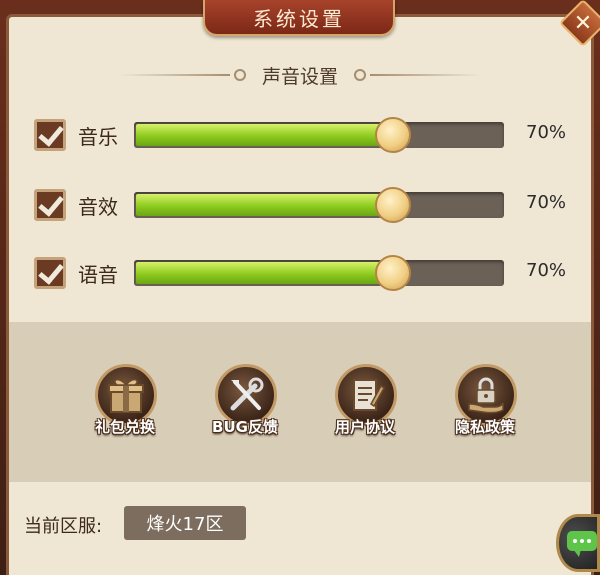 The width and height of the screenshot is (600, 575). Describe the element at coordinates (263, 205) in the screenshot. I see `effects-slider-fill` at that location.